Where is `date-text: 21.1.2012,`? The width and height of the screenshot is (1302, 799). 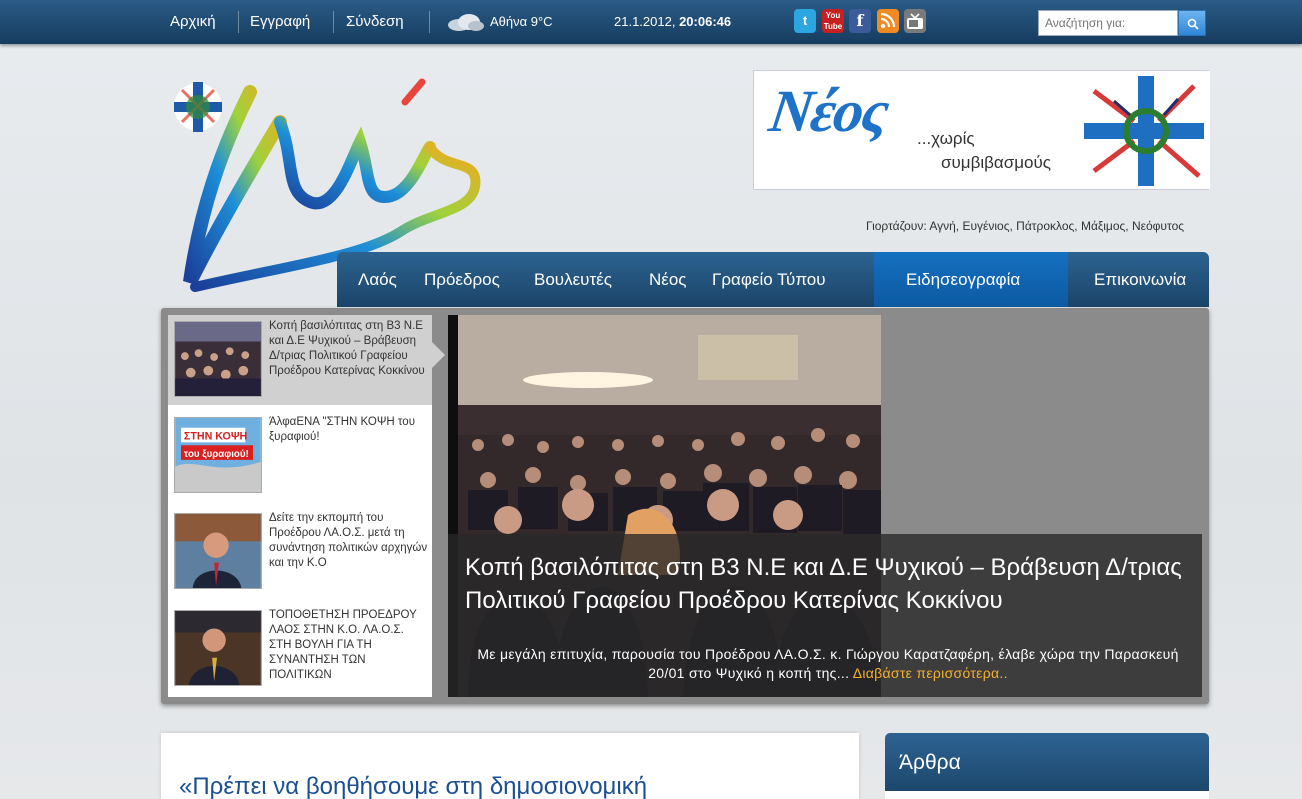
date-text: 21.1.2012, is located at coordinates (645, 21).